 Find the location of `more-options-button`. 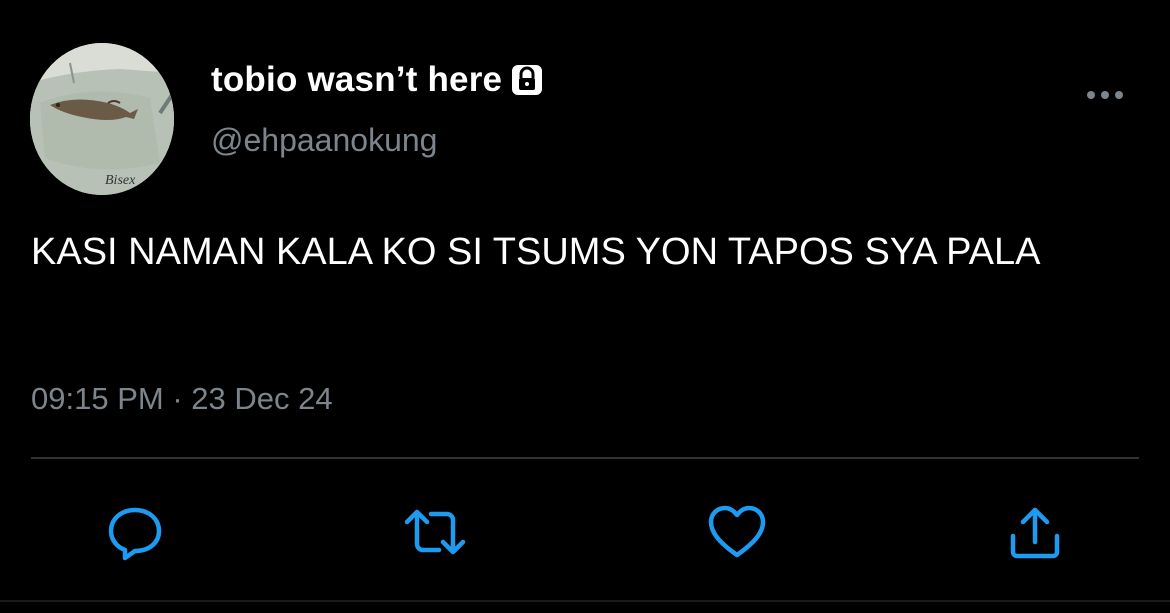

more-options-button is located at coordinates (1105, 95).